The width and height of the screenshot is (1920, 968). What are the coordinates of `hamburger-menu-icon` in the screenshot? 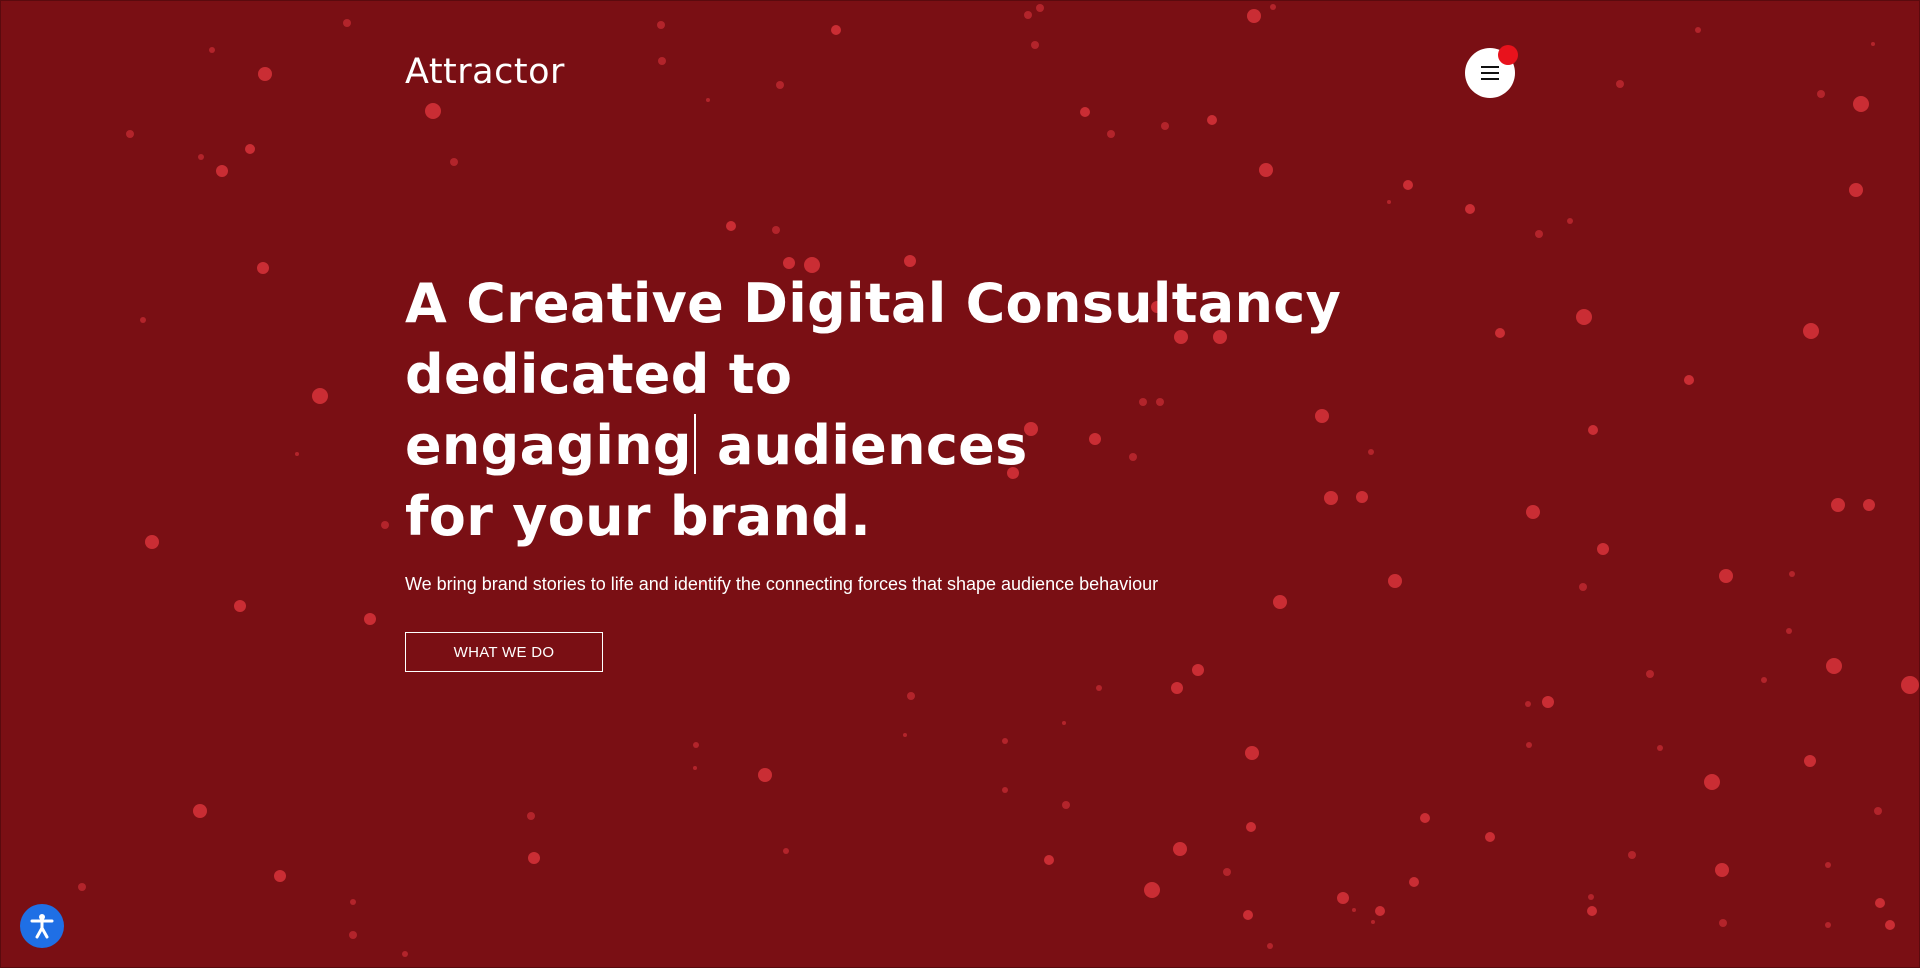 It's located at (1490, 73).